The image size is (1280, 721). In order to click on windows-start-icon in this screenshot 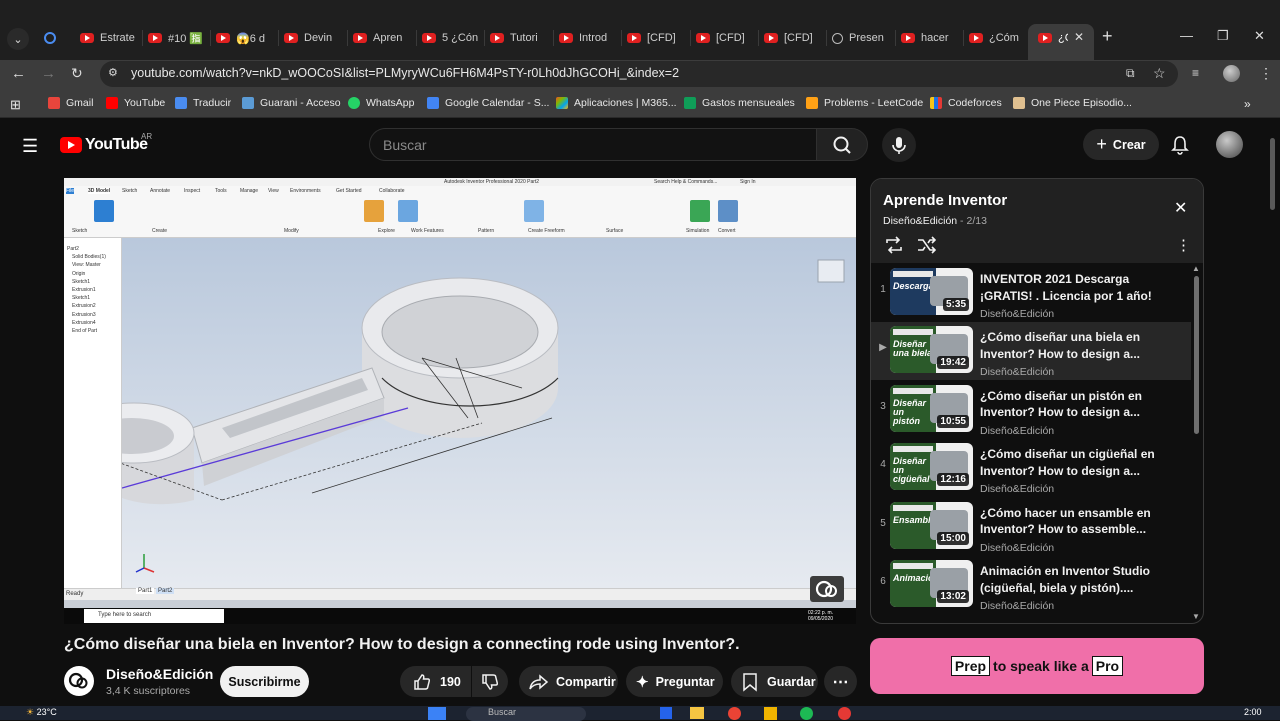, I will do `click(437, 713)`.